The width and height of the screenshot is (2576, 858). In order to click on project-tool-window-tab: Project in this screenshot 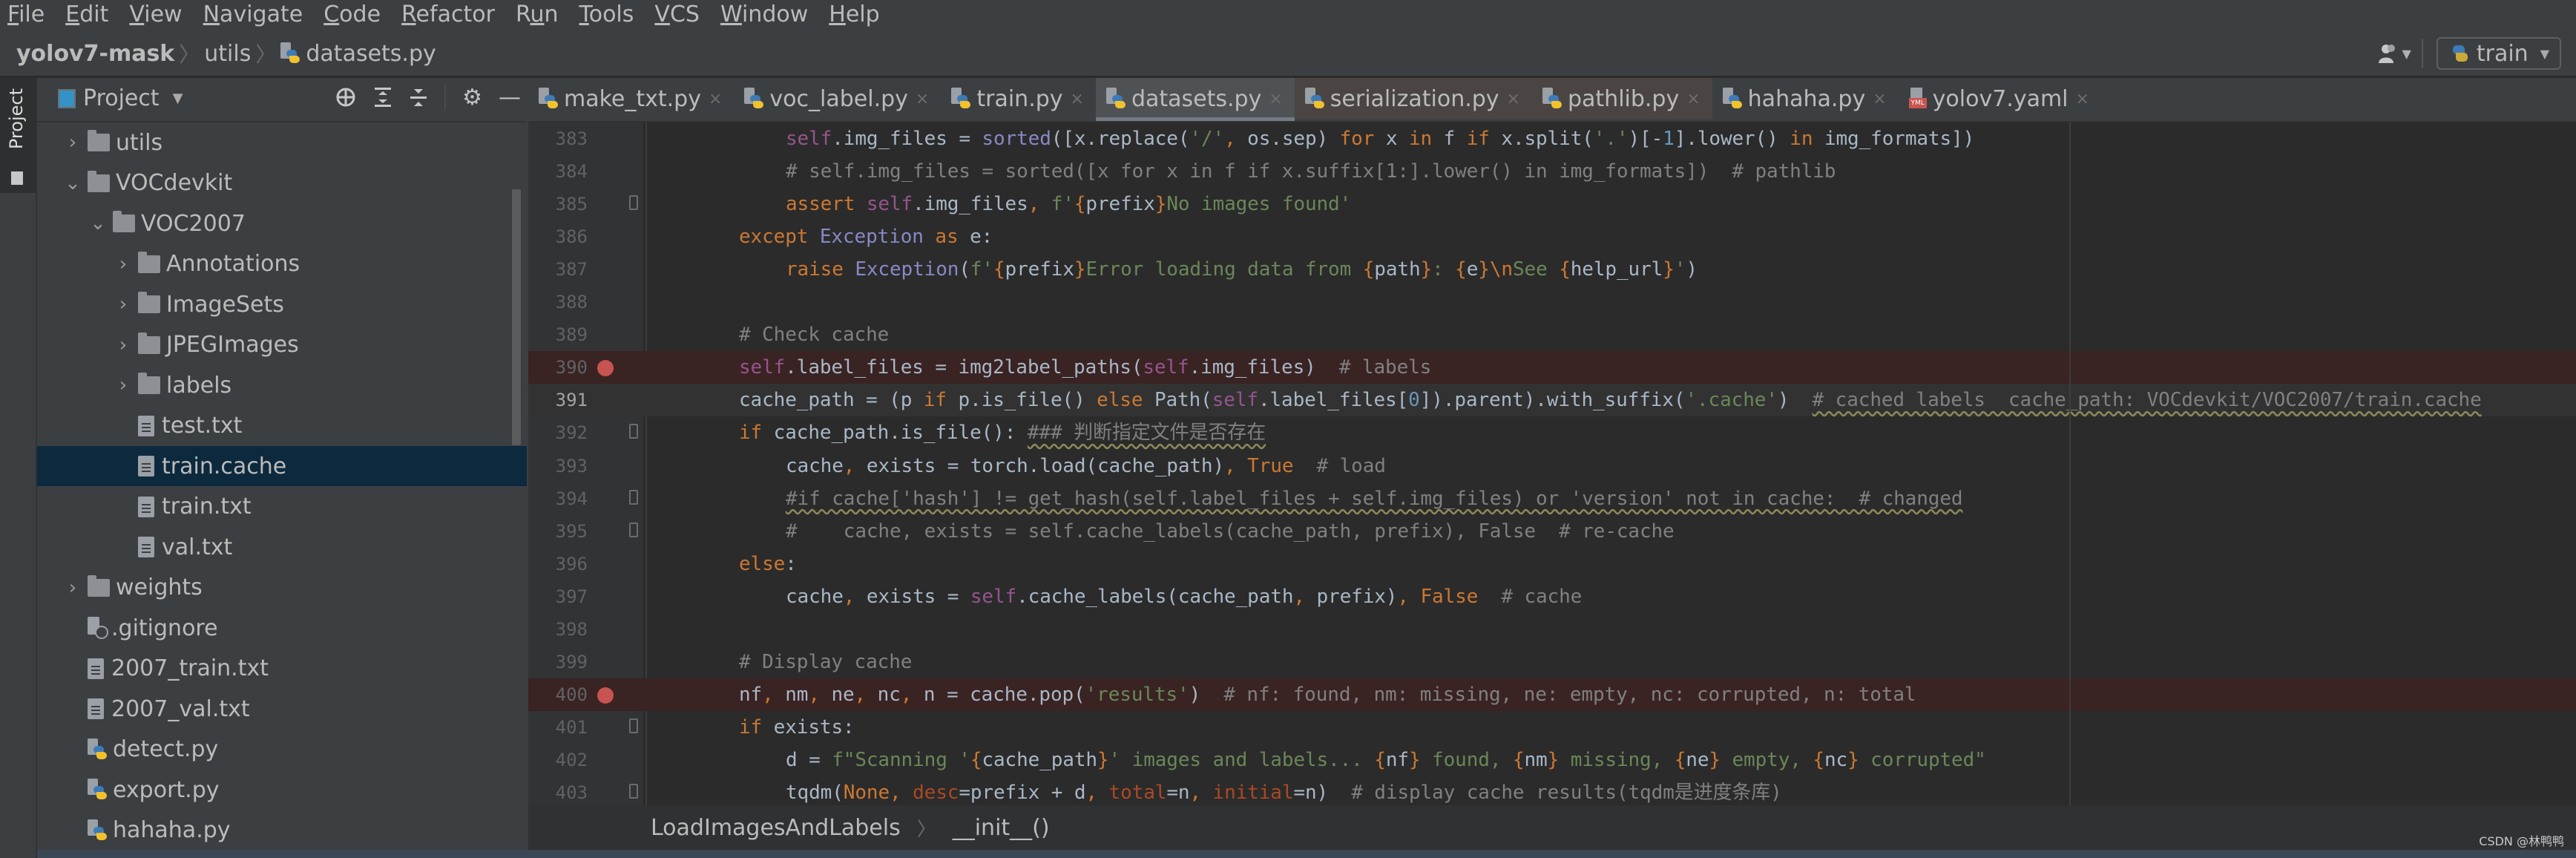, I will do `click(18, 135)`.